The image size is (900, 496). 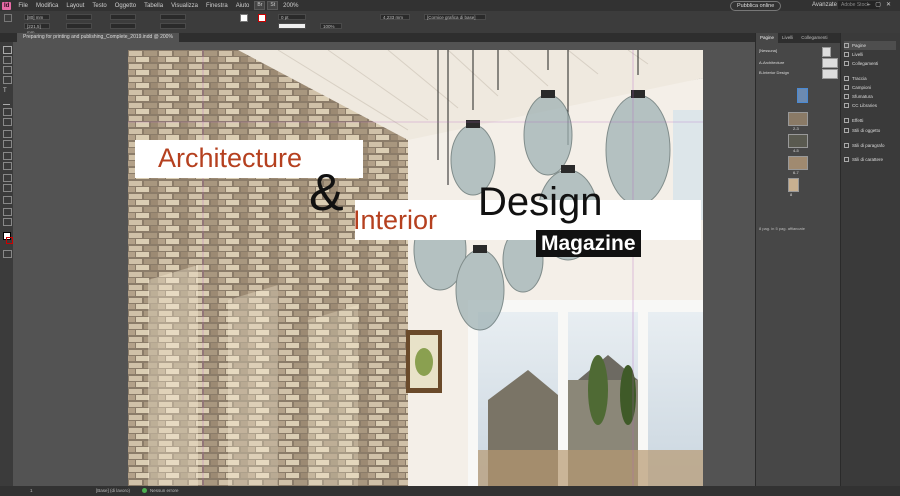 I want to click on preflight-status-icon, so click(x=144, y=490).